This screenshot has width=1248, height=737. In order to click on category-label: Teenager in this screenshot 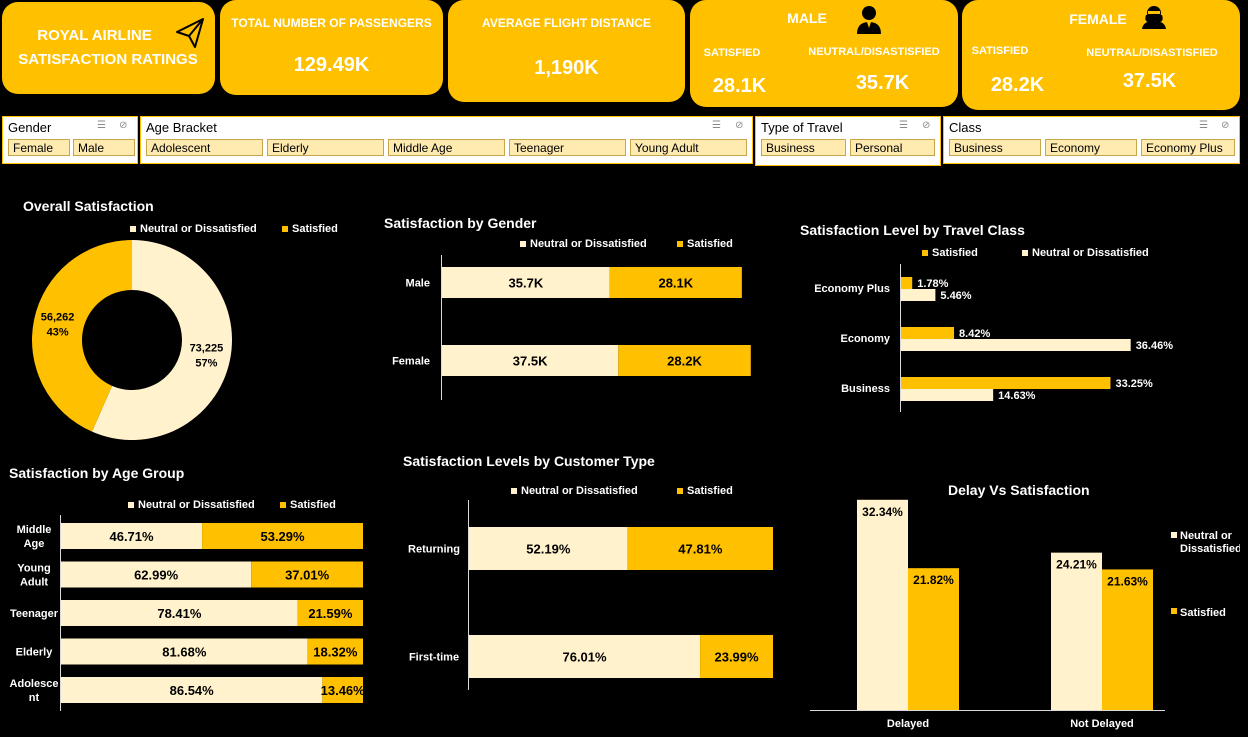, I will do `click(34, 614)`.